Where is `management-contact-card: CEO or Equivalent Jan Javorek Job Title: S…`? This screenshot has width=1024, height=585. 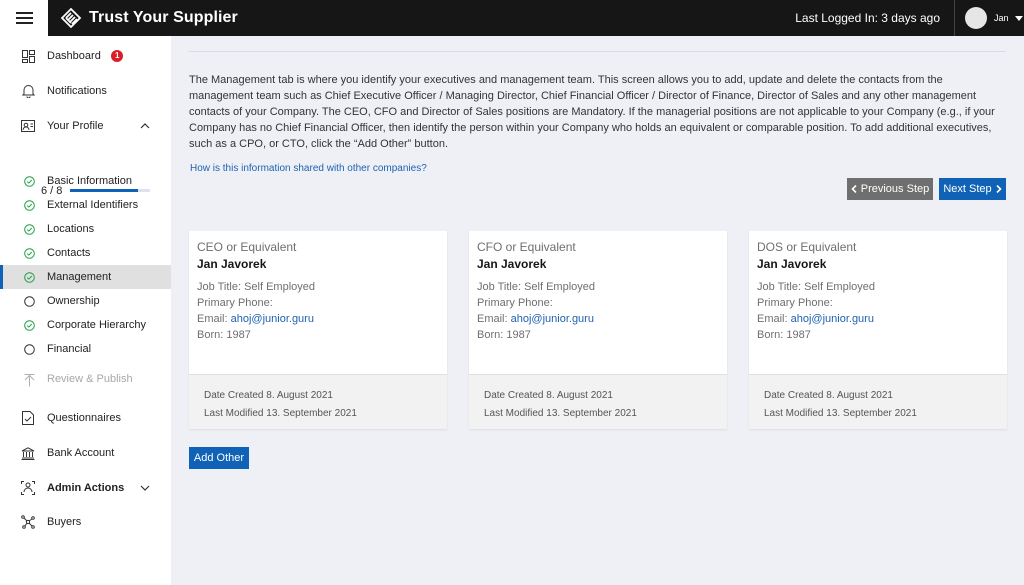
management-contact-card: CEO or Equivalent Jan Javorek Job Title: S… is located at coordinates (318, 330).